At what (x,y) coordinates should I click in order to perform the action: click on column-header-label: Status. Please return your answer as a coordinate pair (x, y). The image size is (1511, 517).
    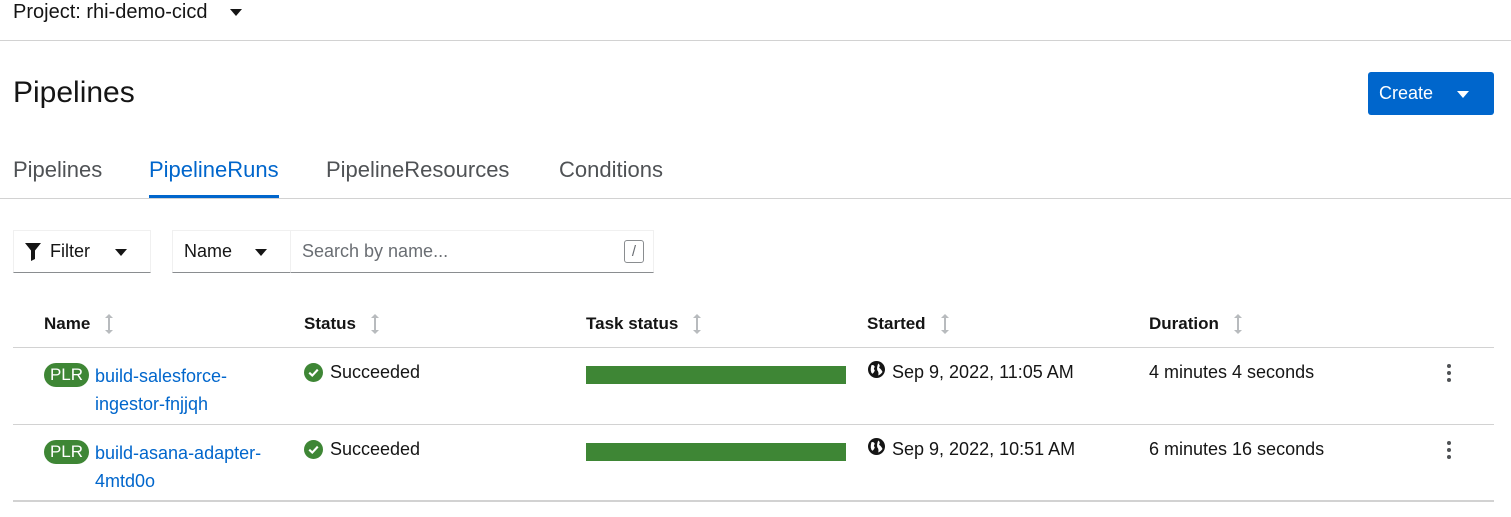
    Looking at the image, I should click on (330, 323).